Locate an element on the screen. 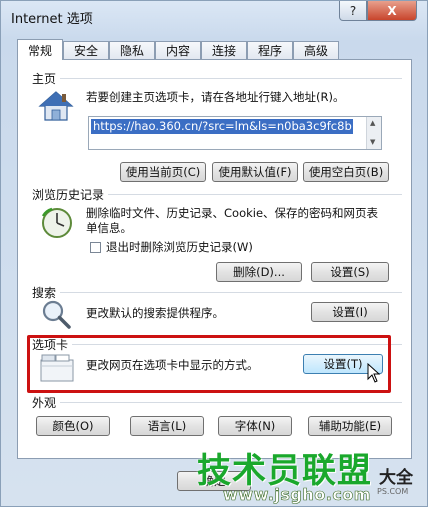  mouse-cursor-icon is located at coordinates (374, 374).